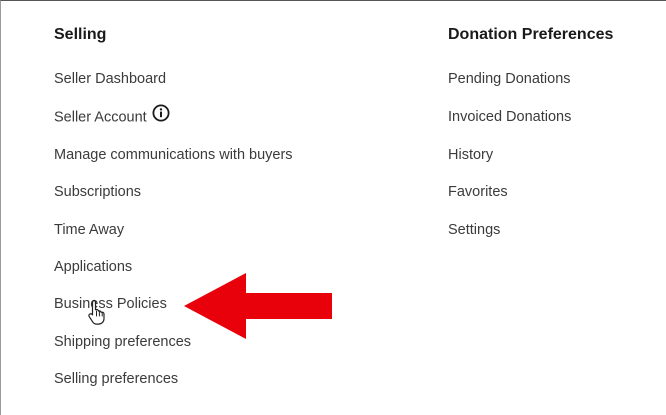 Image resolution: width=666 pixels, height=415 pixels. I want to click on selling-item-applications: Applications, so click(93, 267).